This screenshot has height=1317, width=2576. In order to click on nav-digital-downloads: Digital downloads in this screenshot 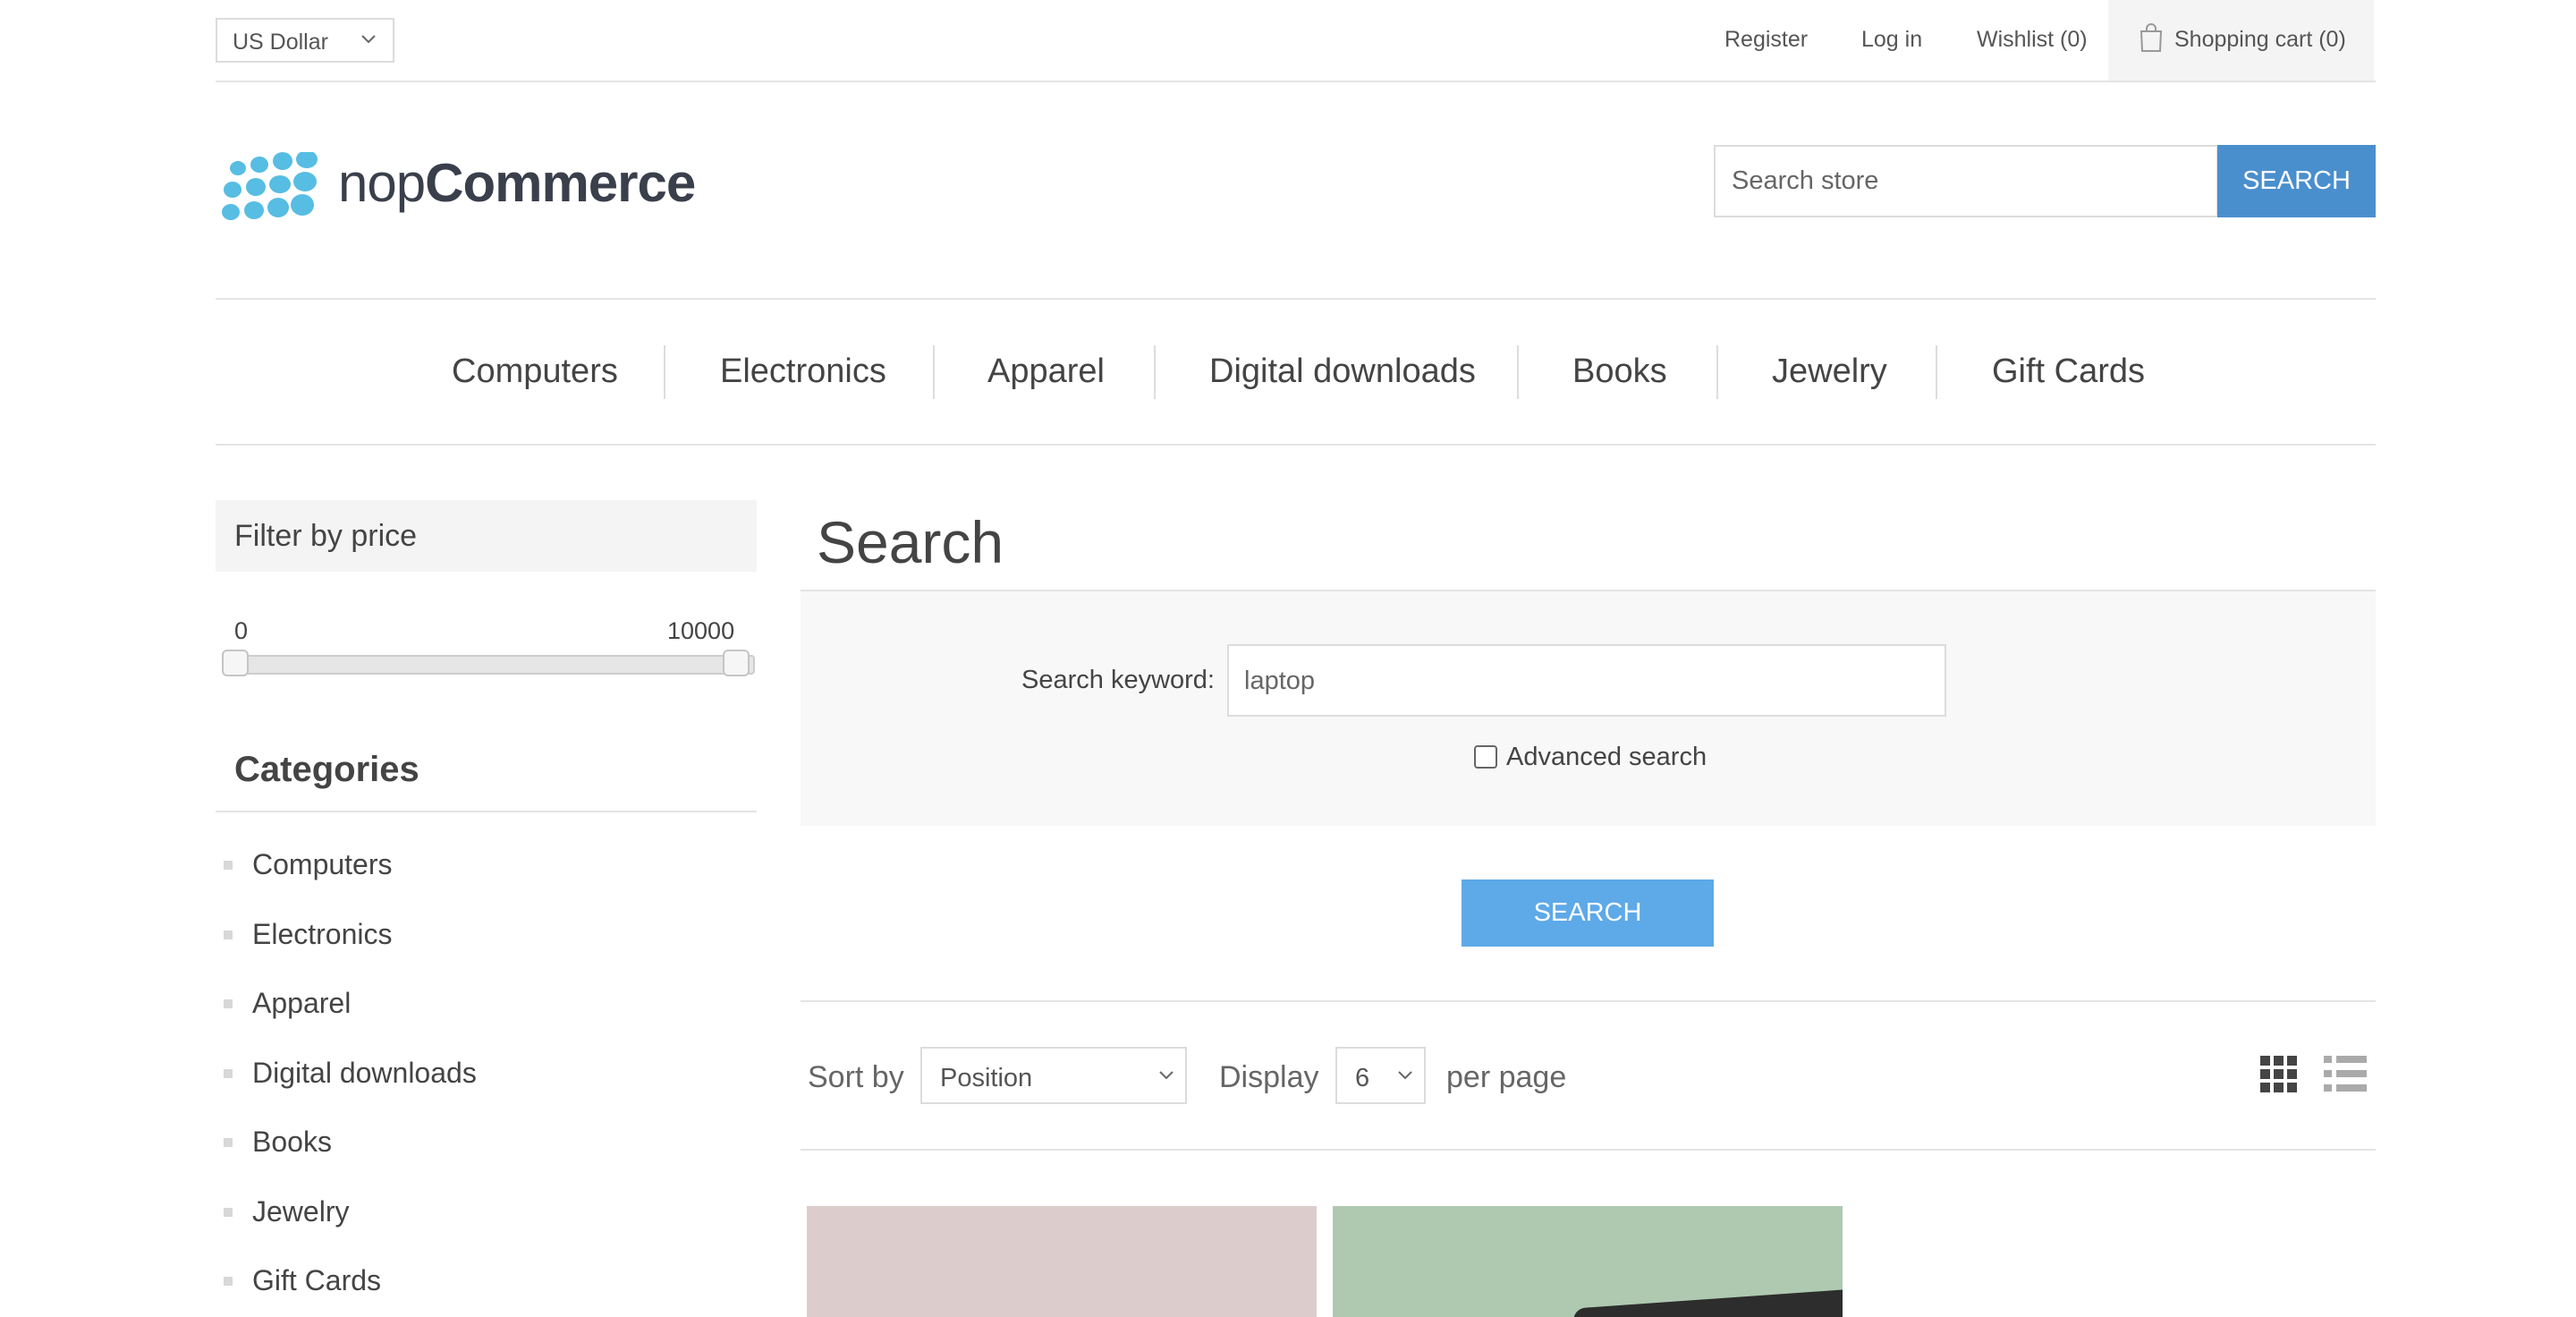, I will do `click(1342, 372)`.